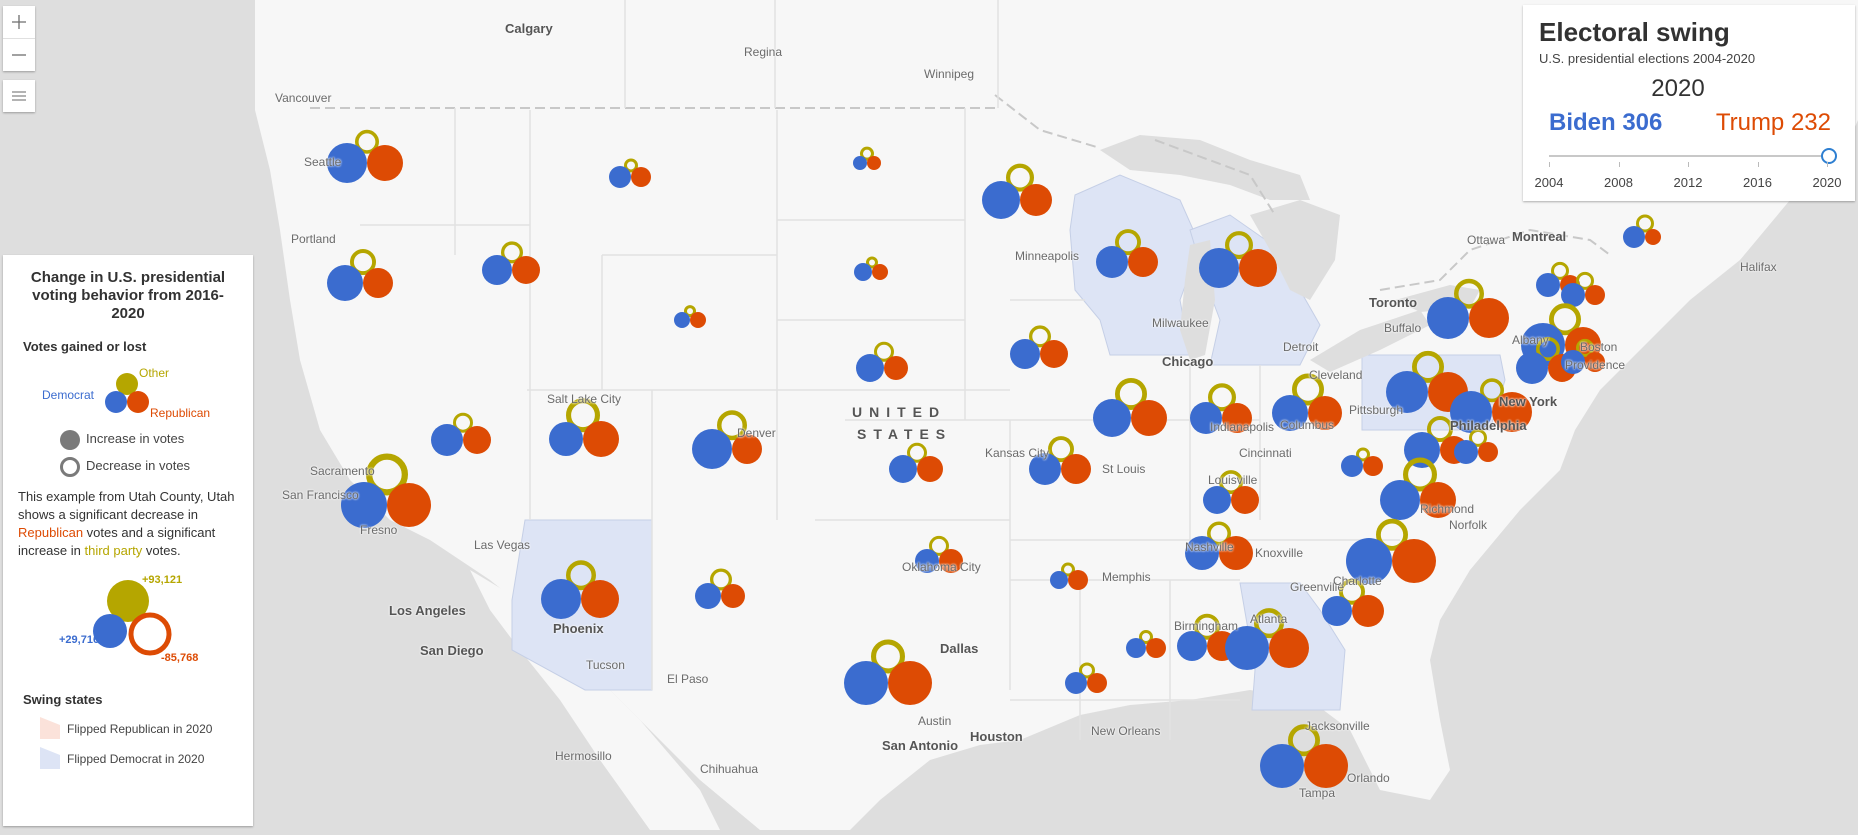  I want to click on city-label: New York, so click(1528, 401).